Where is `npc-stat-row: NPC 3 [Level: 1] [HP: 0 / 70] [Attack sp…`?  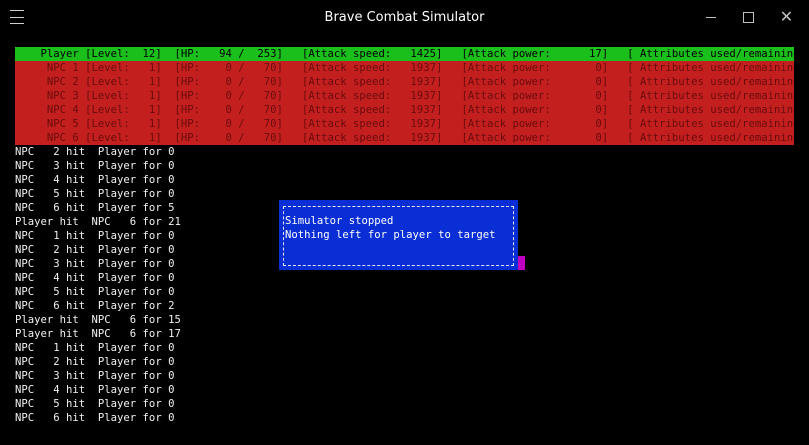
npc-stat-row: NPC 3 [Level: 1] [HP: 0 / 70] [Attack sp… is located at coordinates (404, 96).